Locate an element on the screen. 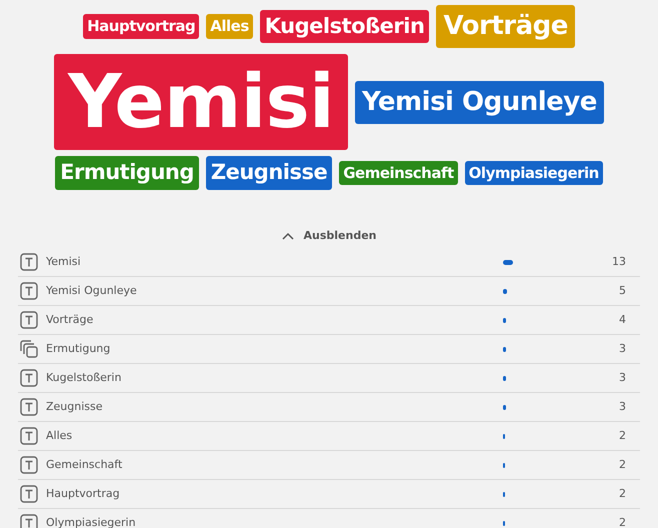 The height and width of the screenshot is (528, 658). count-label: 13 is located at coordinates (619, 262).